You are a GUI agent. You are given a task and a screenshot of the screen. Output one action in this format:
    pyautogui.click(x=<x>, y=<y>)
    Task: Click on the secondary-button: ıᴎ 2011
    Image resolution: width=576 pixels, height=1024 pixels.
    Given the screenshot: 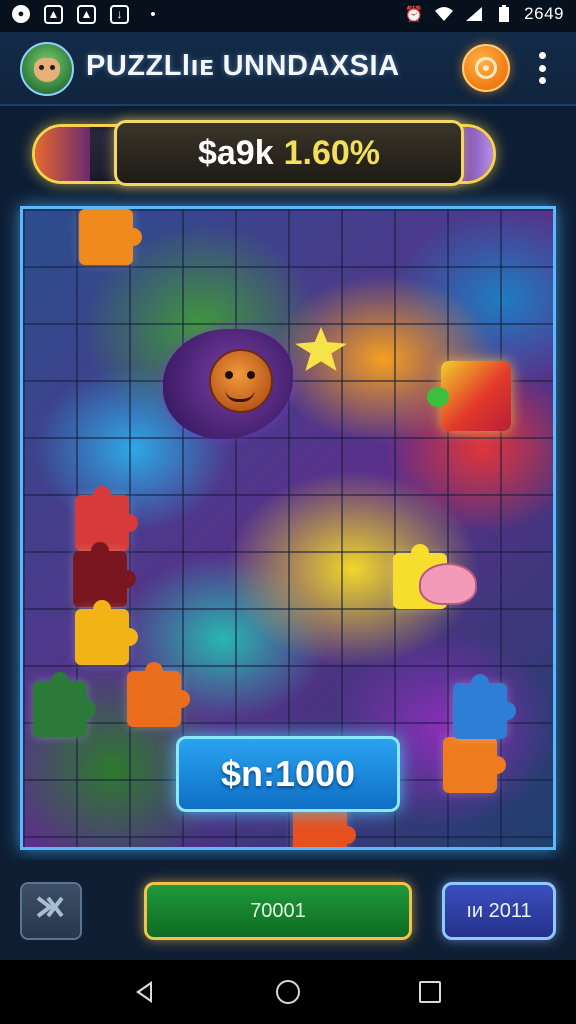 What is the action you would take?
    pyautogui.click(x=499, y=911)
    